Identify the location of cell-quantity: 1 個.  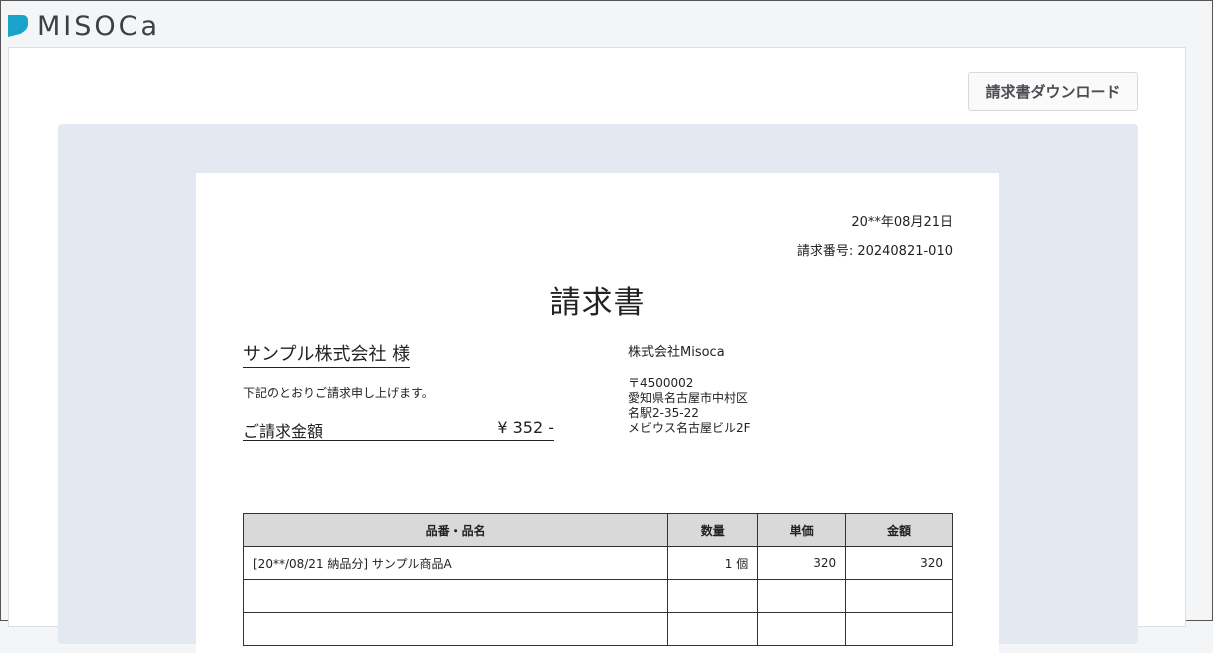
(713, 563).